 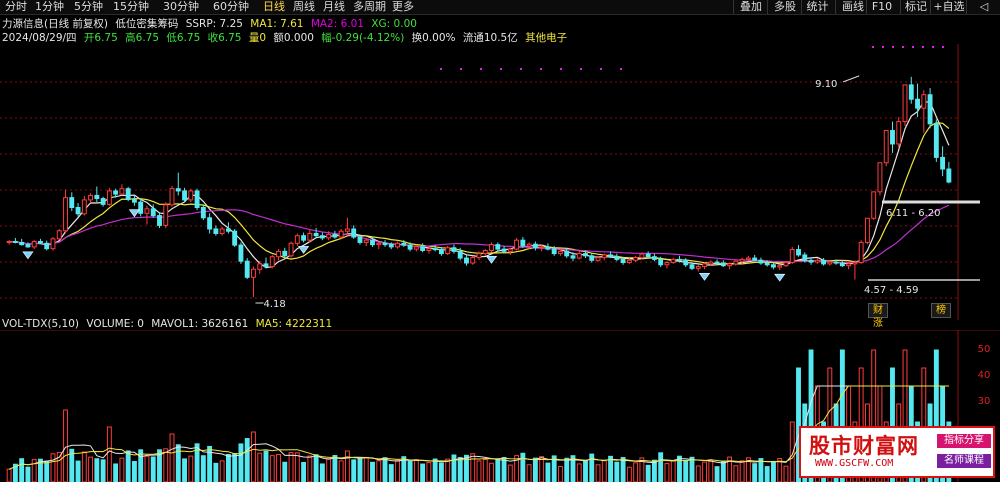 I want to click on period-tab-6: 日线, so click(x=274, y=7).